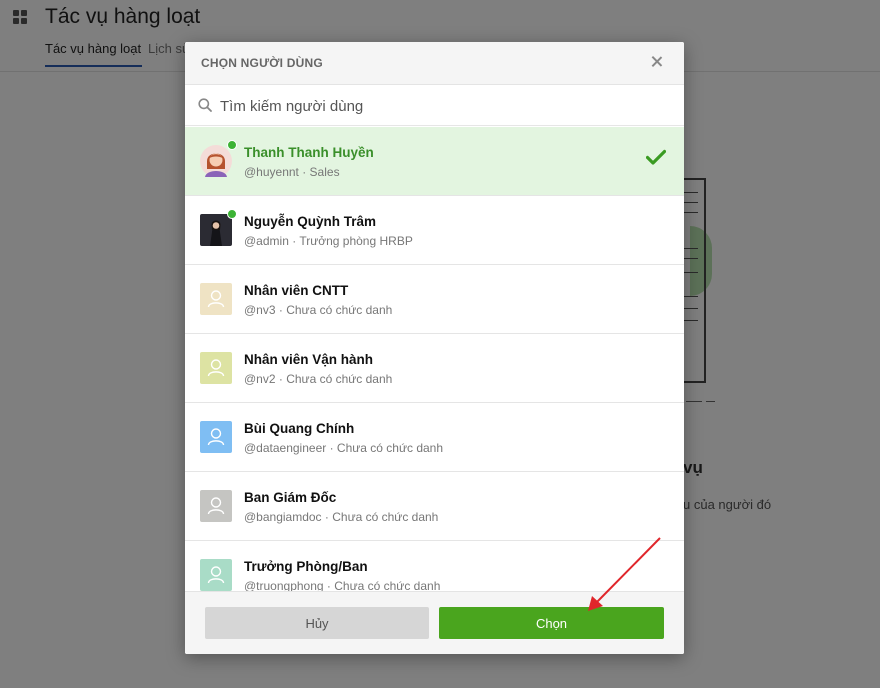  Describe the element at coordinates (434, 299) in the screenshot. I see `list-item-user: Nhân viên CNTT @nv3 · Chưa có chức danh` at that location.